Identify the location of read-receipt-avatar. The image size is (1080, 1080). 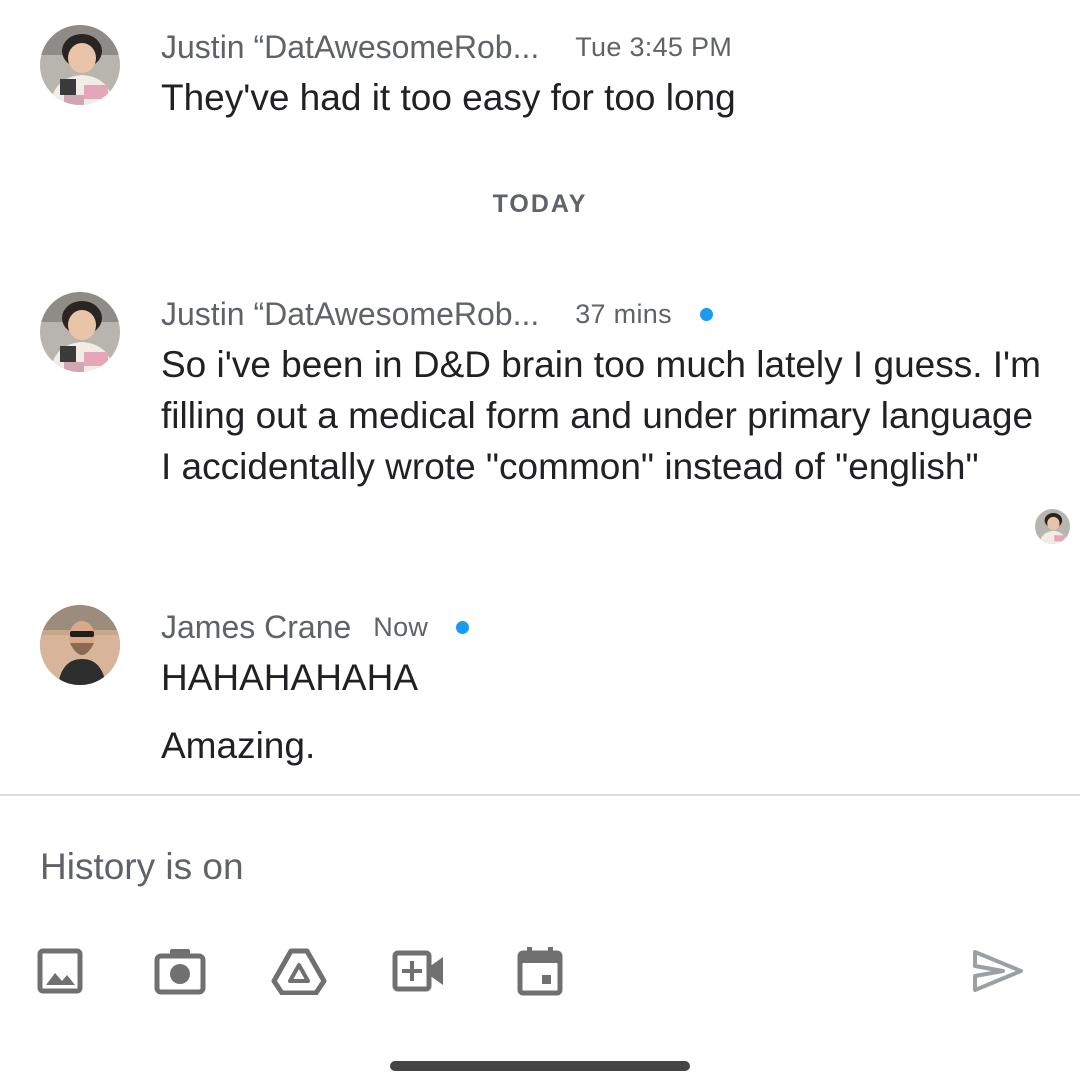
(1052, 526).